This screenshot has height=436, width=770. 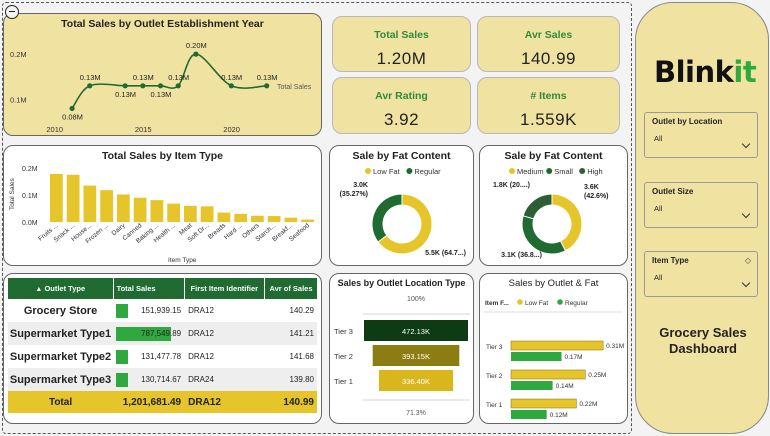 What do you see at coordinates (162, 24) in the screenshot?
I see `sales-by-year-title: Total Sales by Outlet Establishment Year` at bounding box center [162, 24].